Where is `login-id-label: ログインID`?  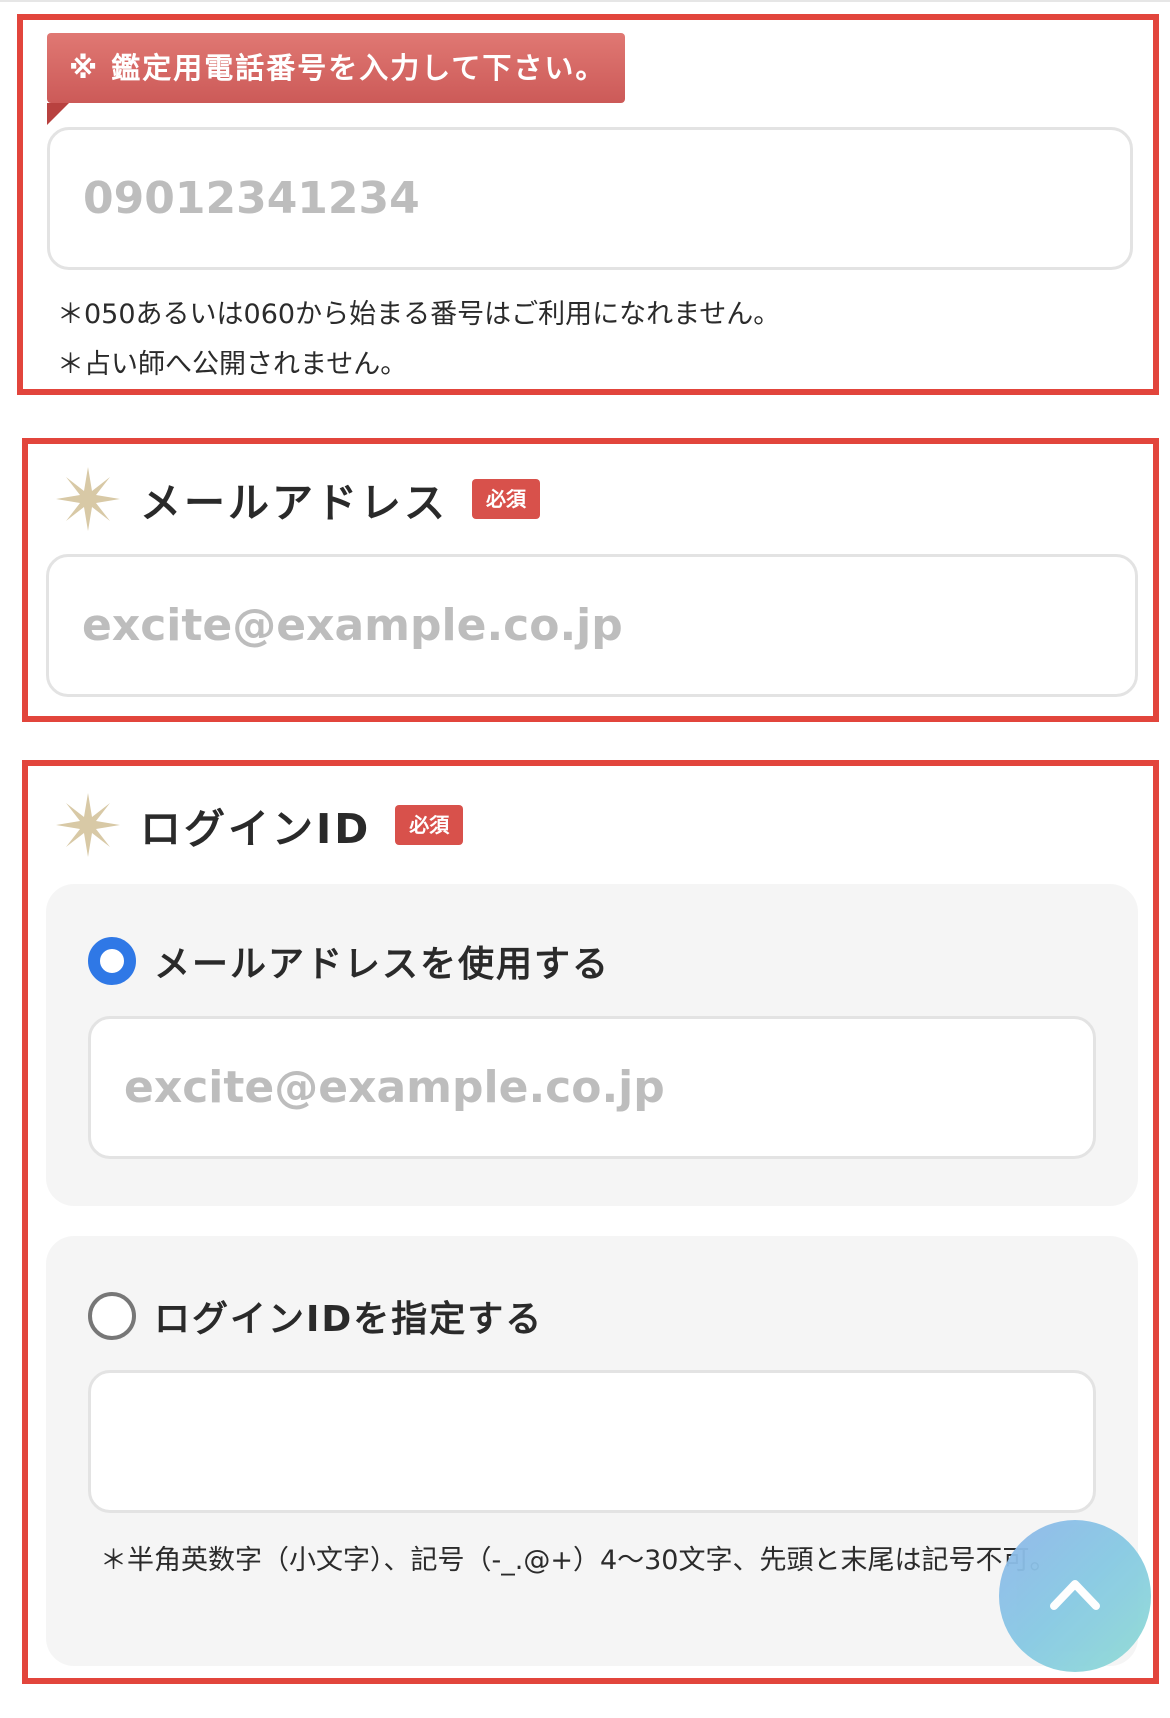 login-id-label: ログインID is located at coordinates (256, 829).